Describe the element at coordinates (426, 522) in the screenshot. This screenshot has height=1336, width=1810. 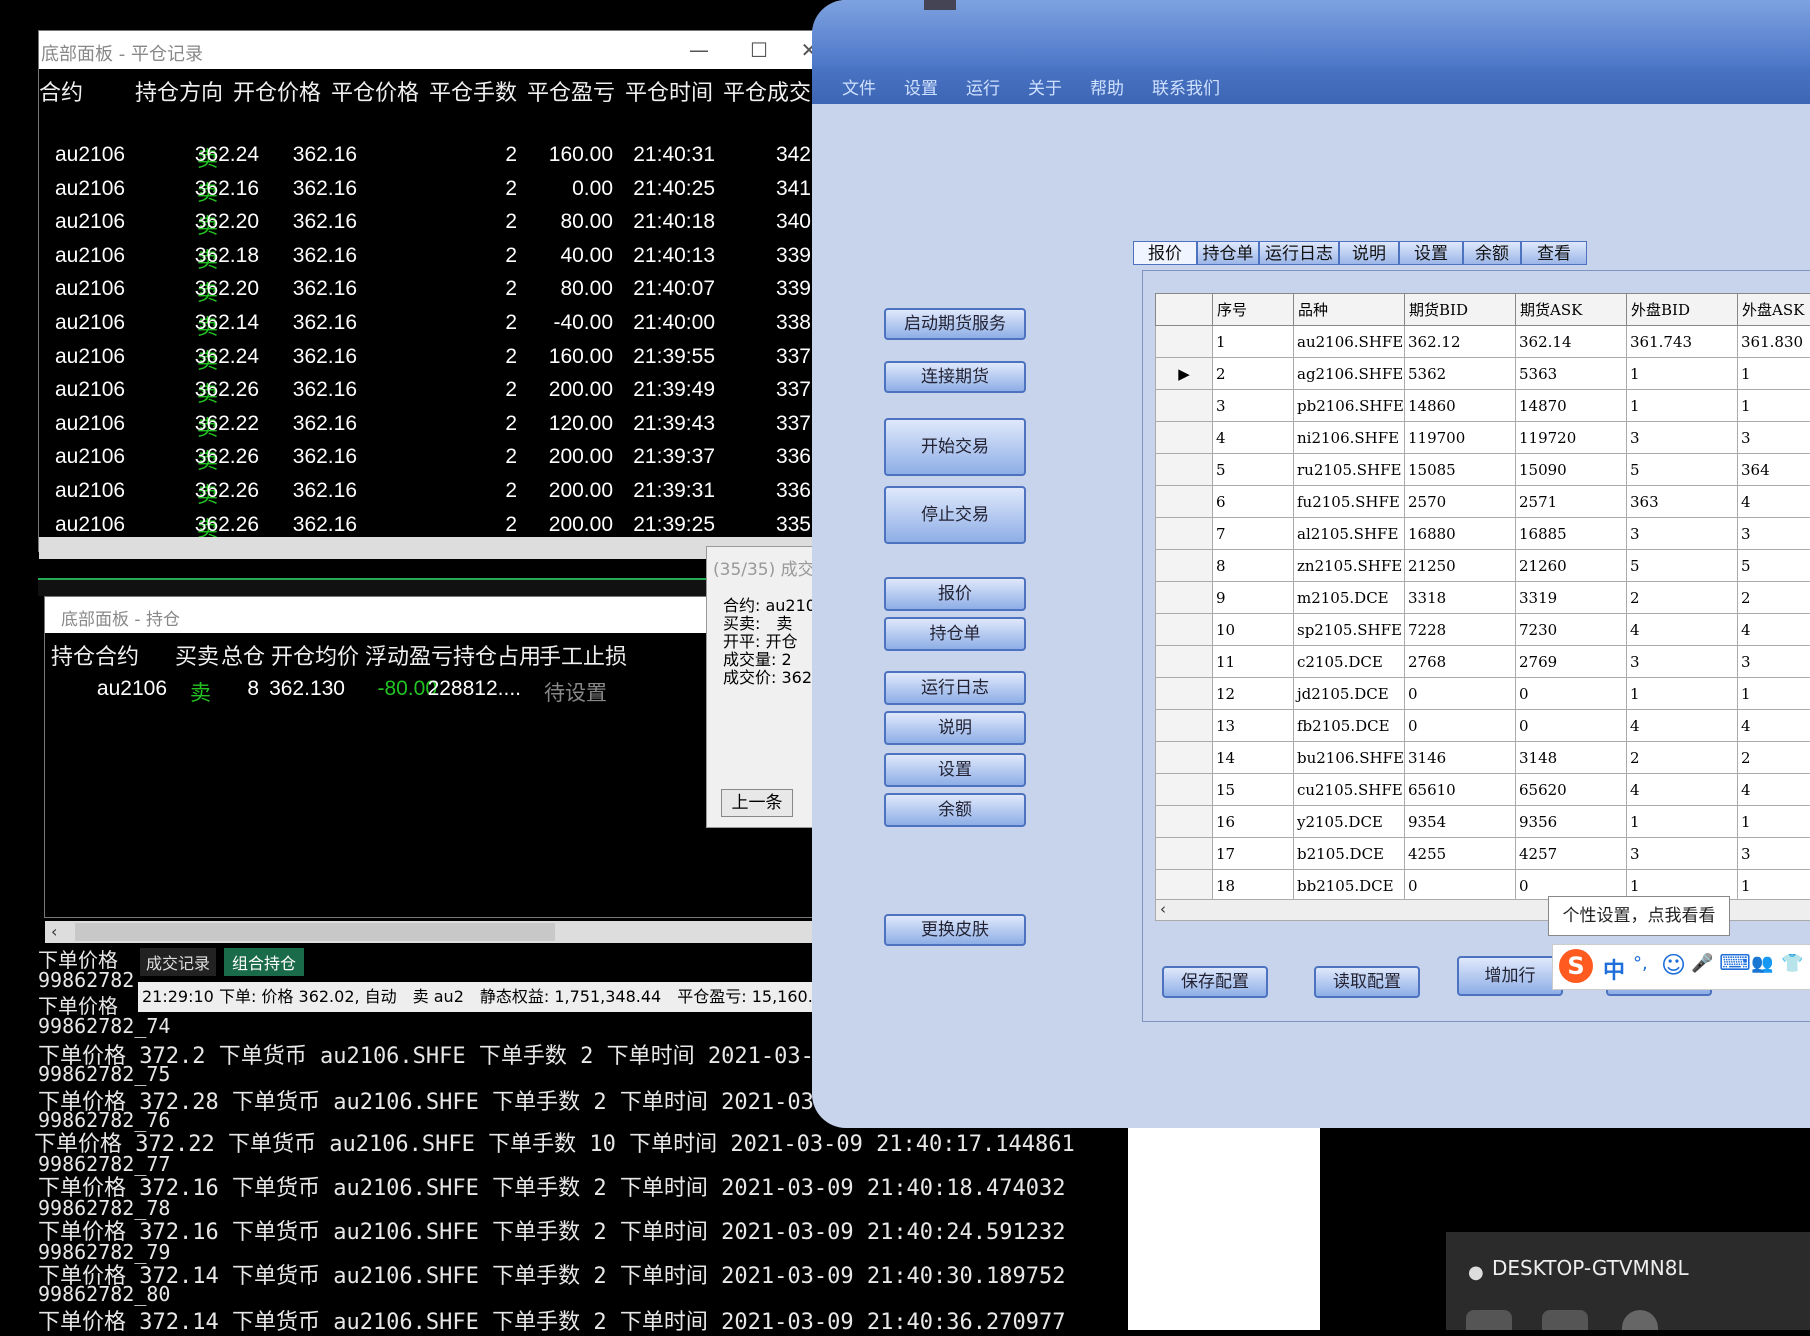
I see `table-row: au2106卖362.26362.162200.0021:39:25335` at that location.